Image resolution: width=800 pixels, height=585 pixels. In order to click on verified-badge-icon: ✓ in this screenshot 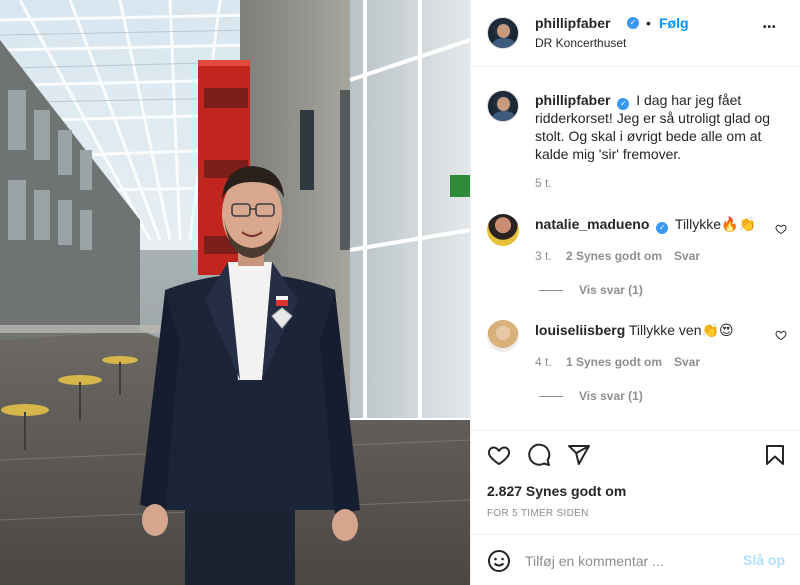, I will do `click(633, 23)`.